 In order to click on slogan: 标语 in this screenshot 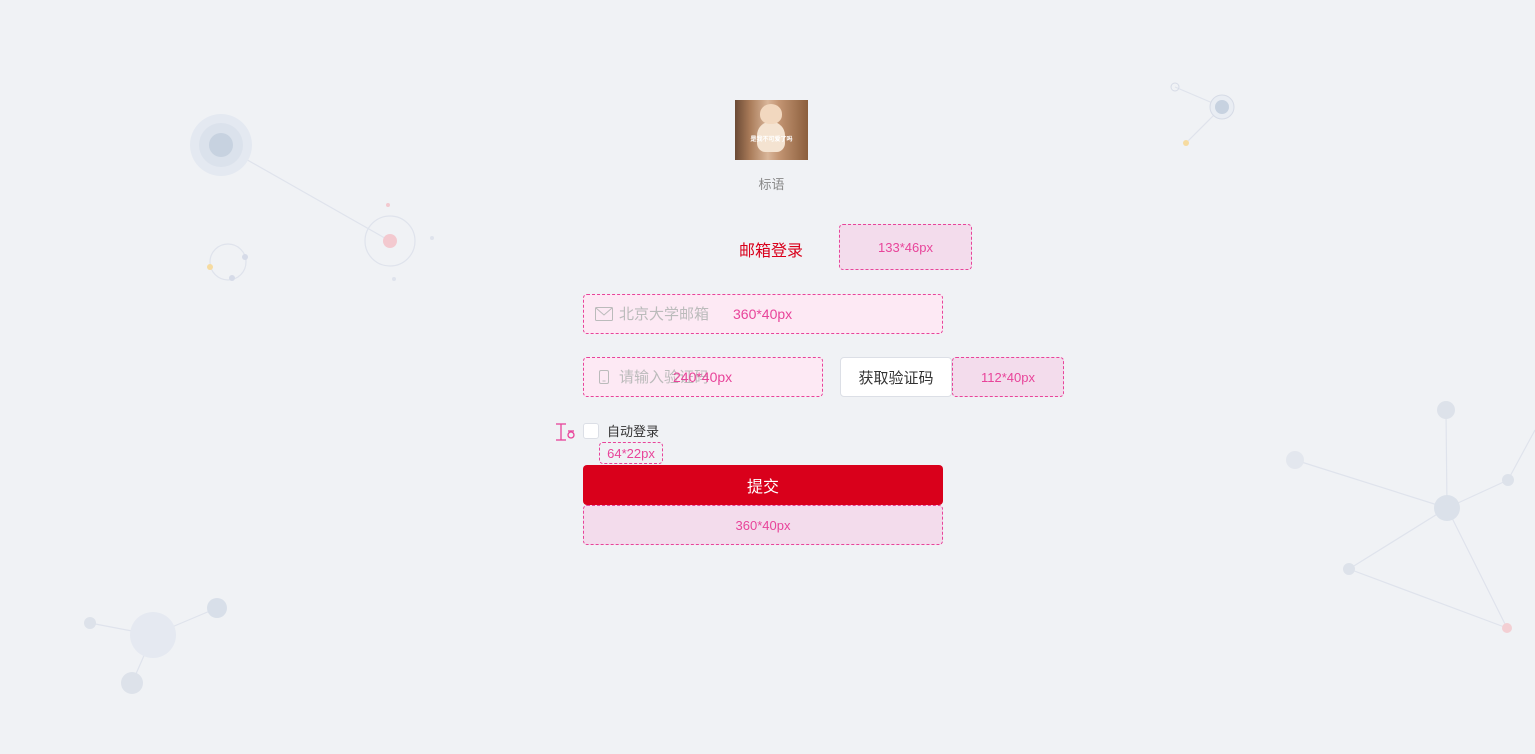, I will do `click(771, 185)`.